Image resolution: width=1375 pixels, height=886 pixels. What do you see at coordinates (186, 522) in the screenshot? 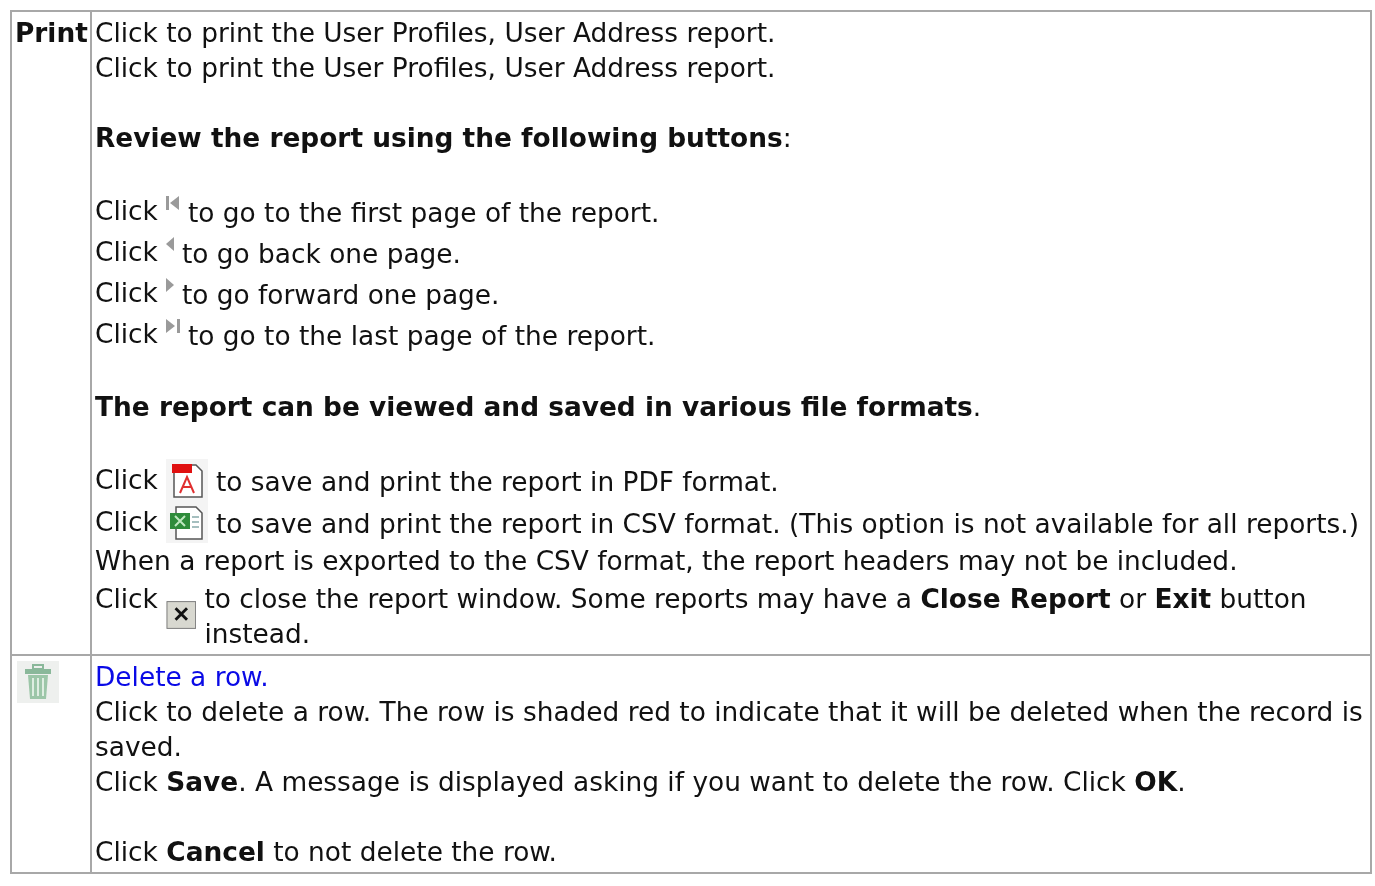
I see `spreadsheet-file-icon` at bounding box center [186, 522].